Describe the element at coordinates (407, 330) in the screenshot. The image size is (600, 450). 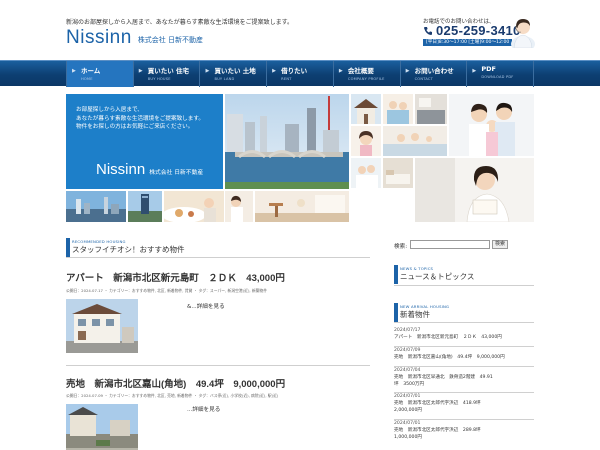
I see `new-arrival-date: 2024/07/17` at that location.